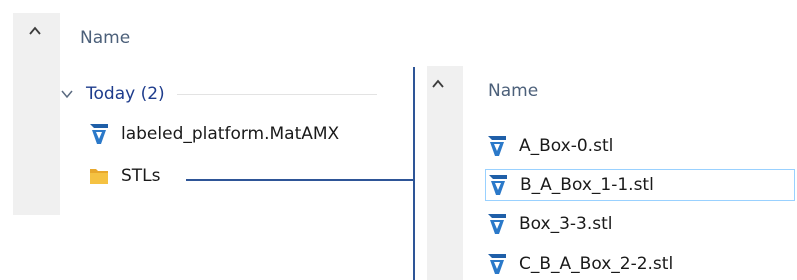 This screenshot has width=797, height=280. I want to click on file-row-labeled-platform: labeled_platform.MatAMX, so click(214, 134).